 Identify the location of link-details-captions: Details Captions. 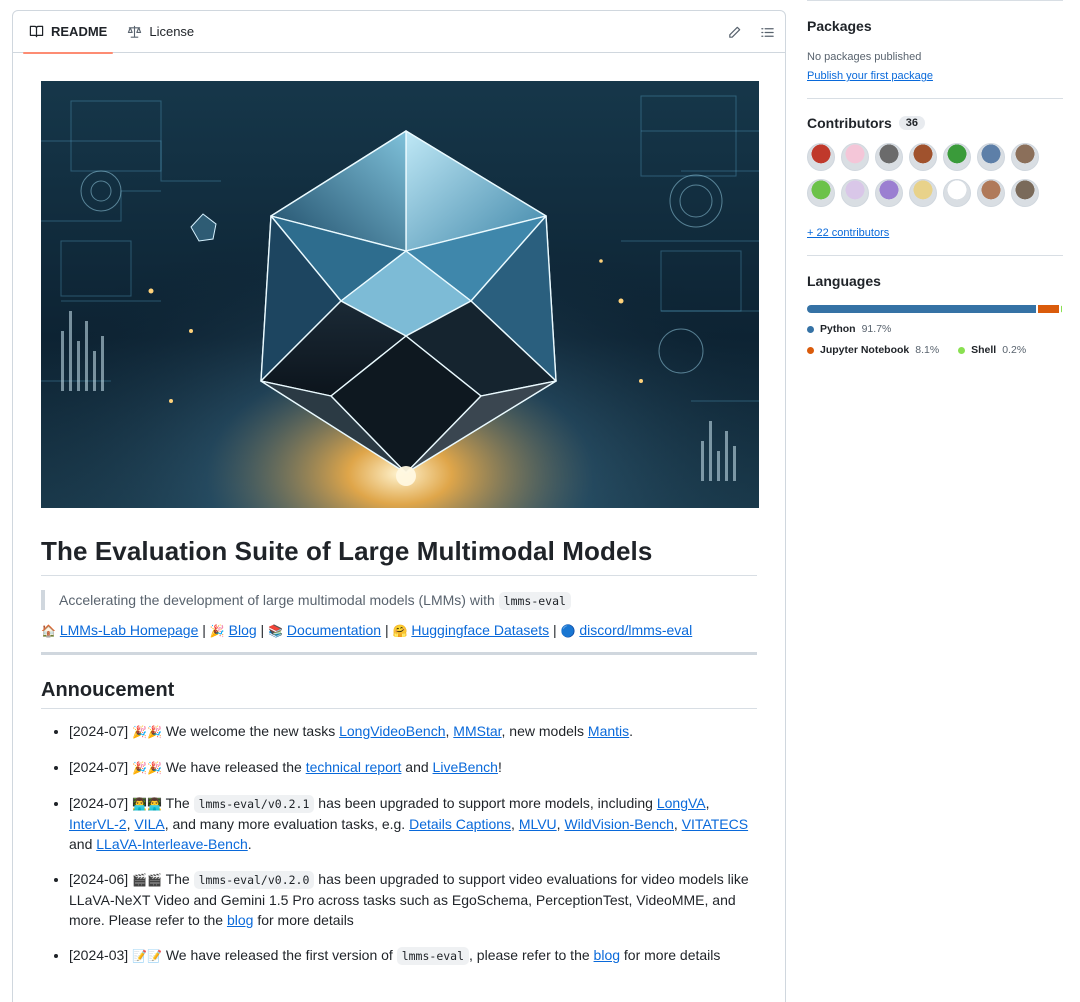
(460, 824).